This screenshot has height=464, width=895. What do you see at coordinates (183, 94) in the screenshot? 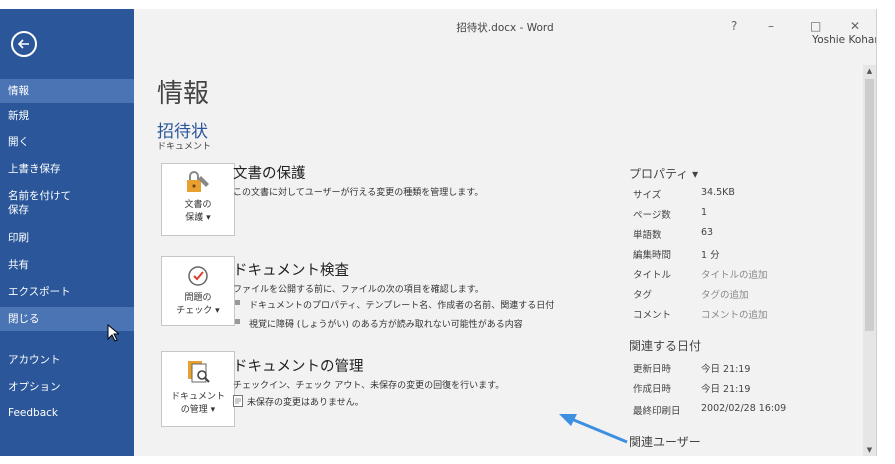
I see `page-title: 情報` at bounding box center [183, 94].